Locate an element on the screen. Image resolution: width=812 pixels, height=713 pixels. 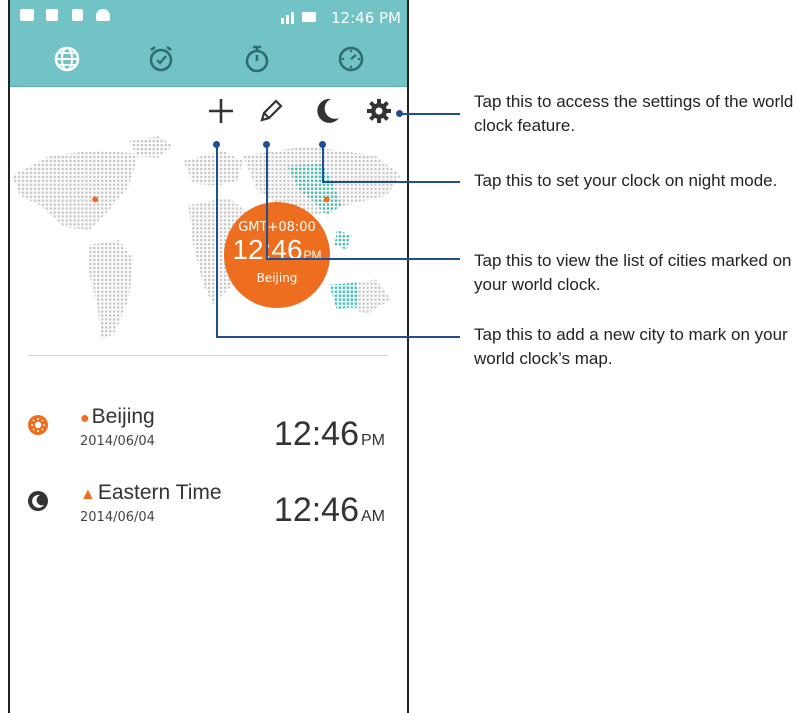
alarm-clock-icon is located at coordinates (161, 59).